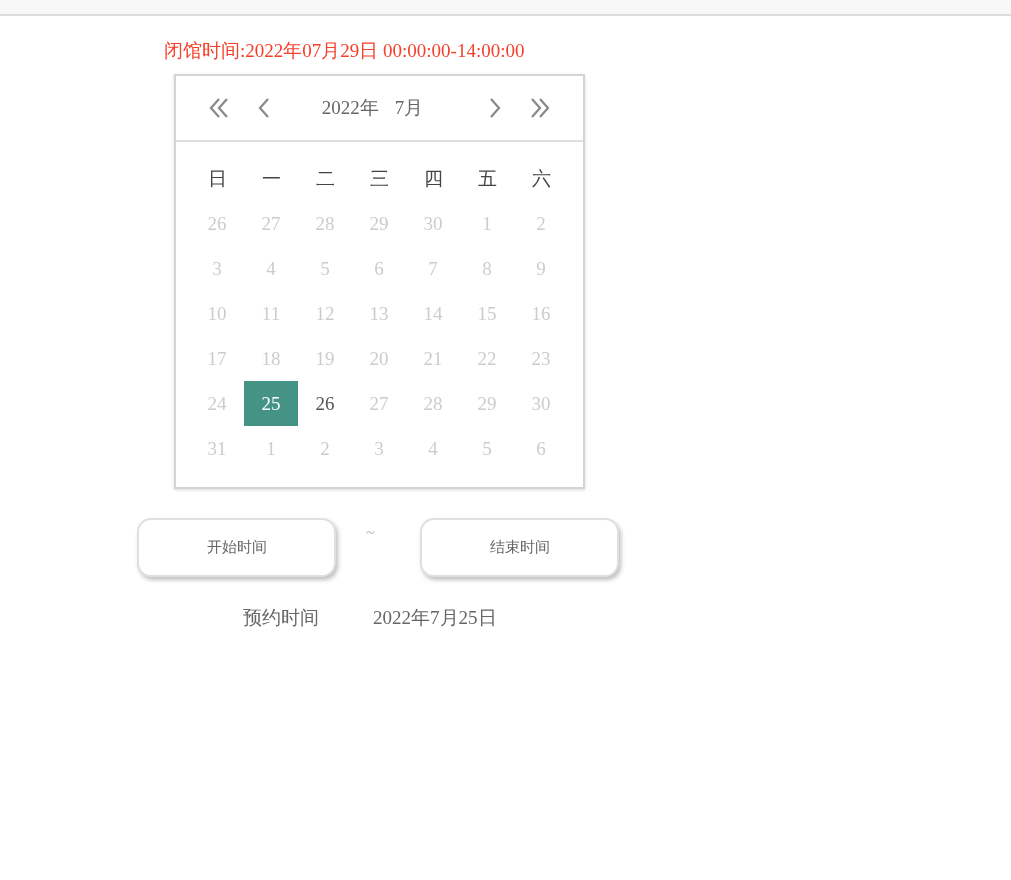 The image size is (1011, 880). What do you see at coordinates (325, 403) in the screenshot?
I see `day-cell: 26` at bounding box center [325, 403].